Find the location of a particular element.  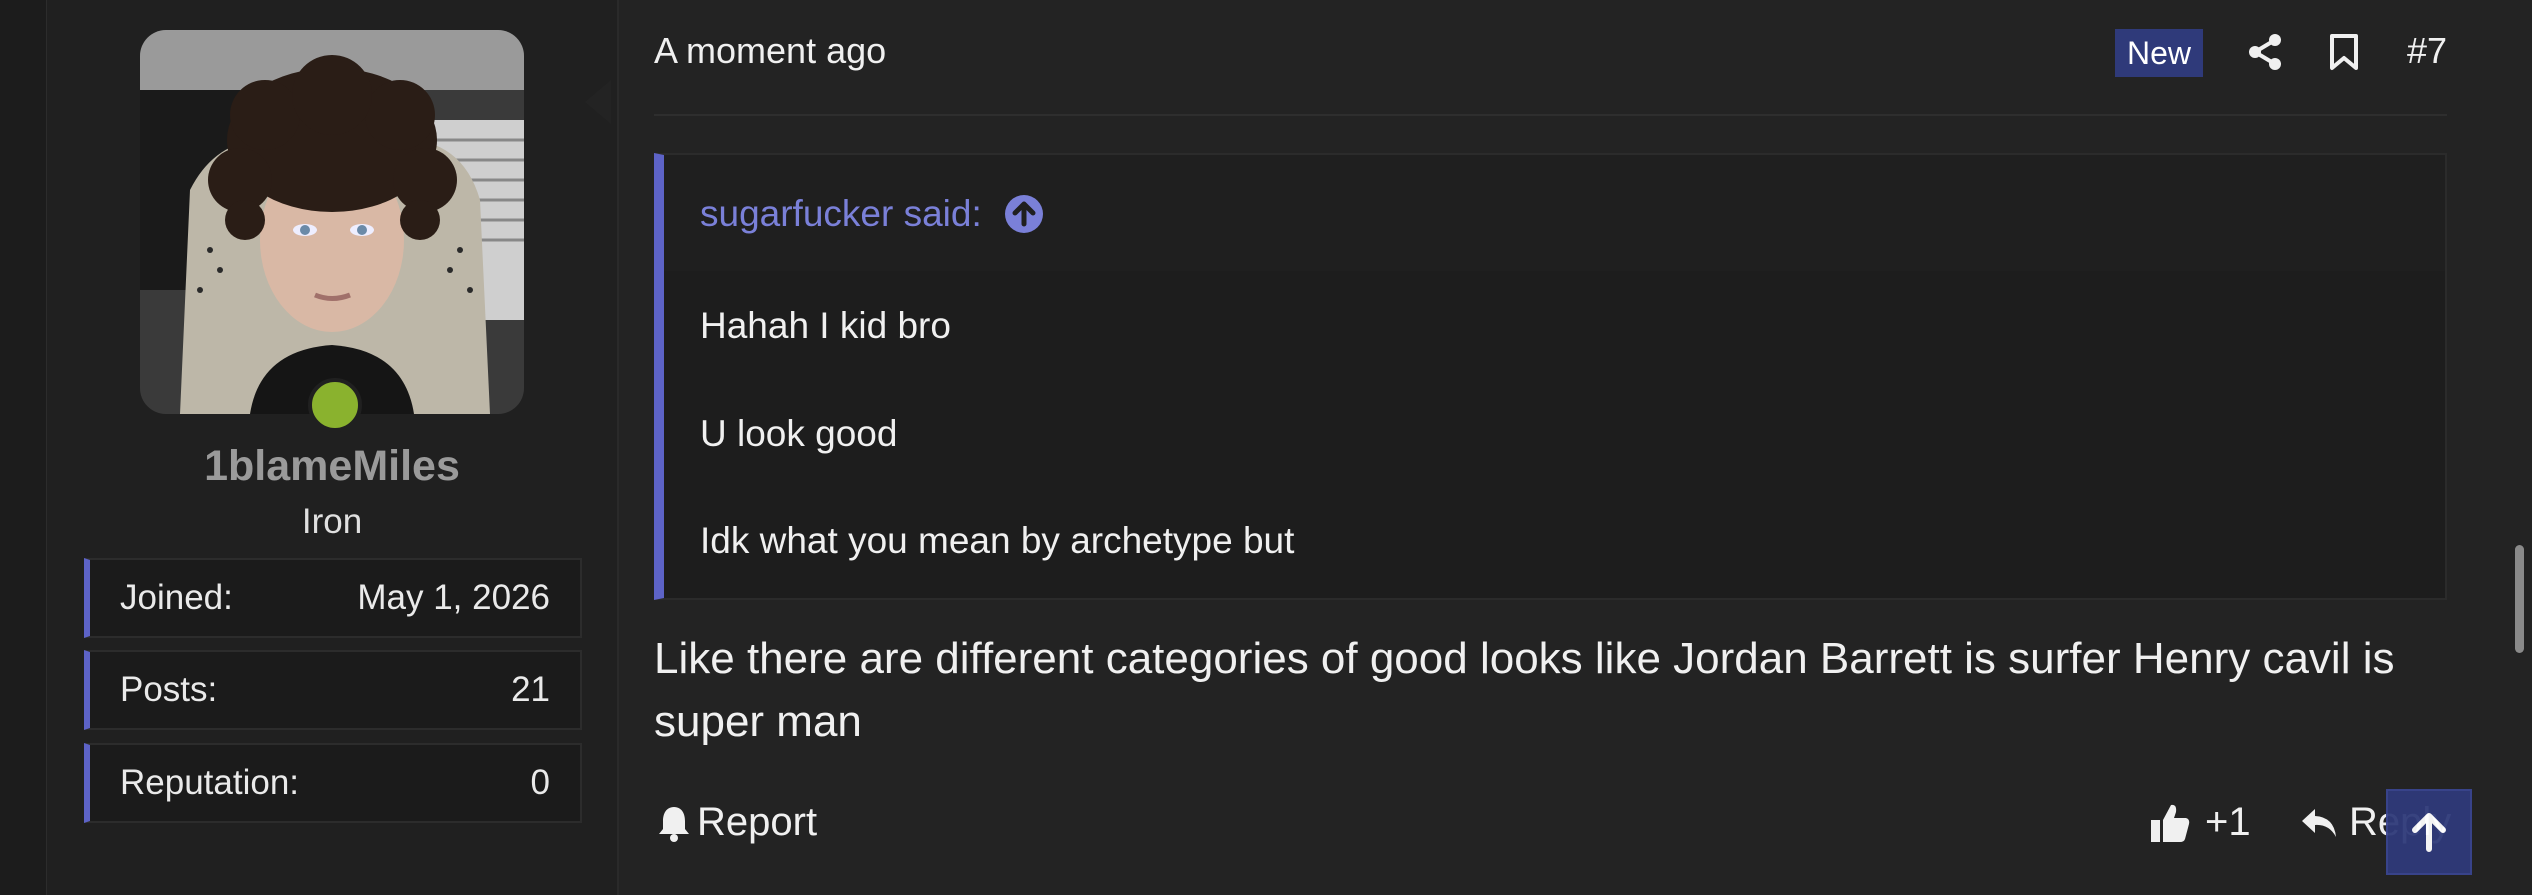

thumbs-up-icon is located at coordinates (2170, 823).